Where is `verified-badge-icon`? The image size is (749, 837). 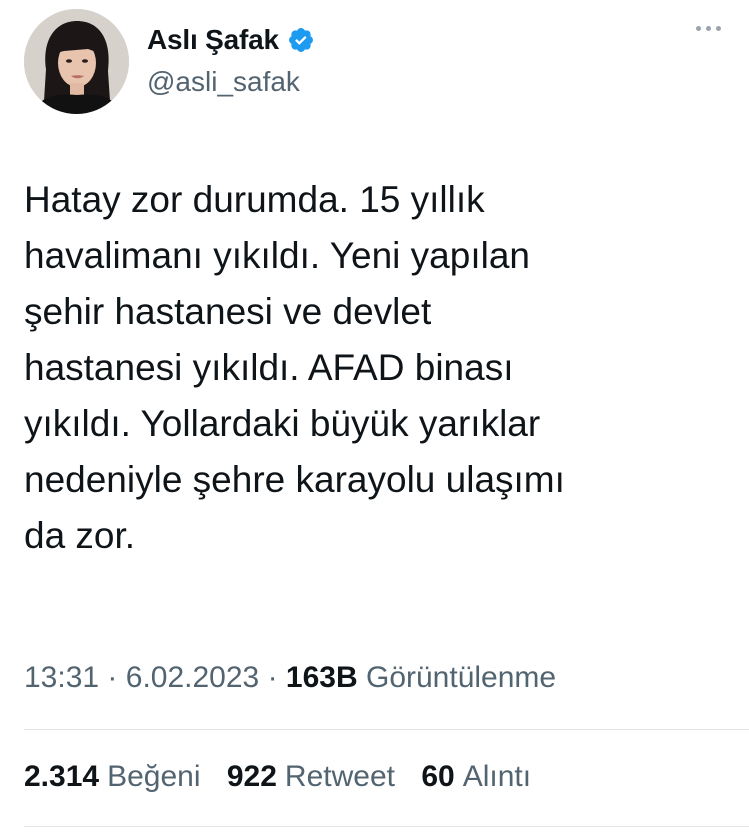 verified-badge-icon is located at coordinates (301, 40).